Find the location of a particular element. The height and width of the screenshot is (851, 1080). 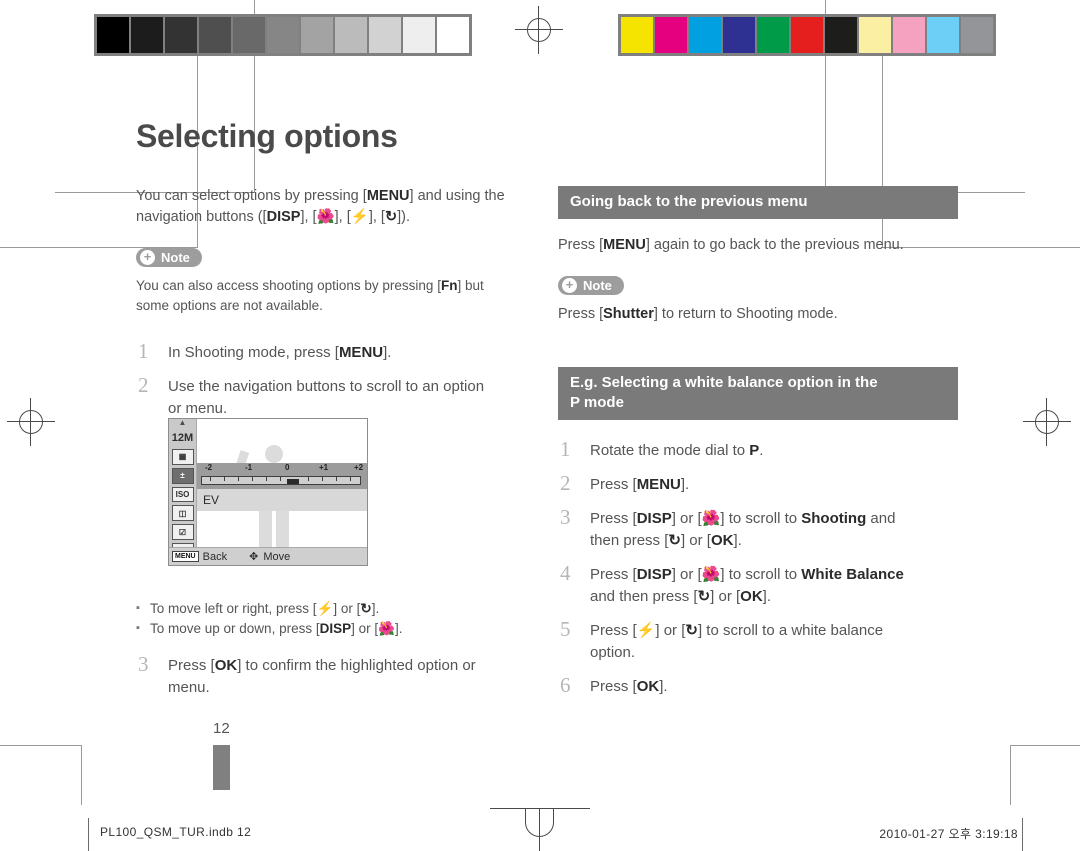

note-text-line2: some options are not available. is located at coordinates (229, 305).